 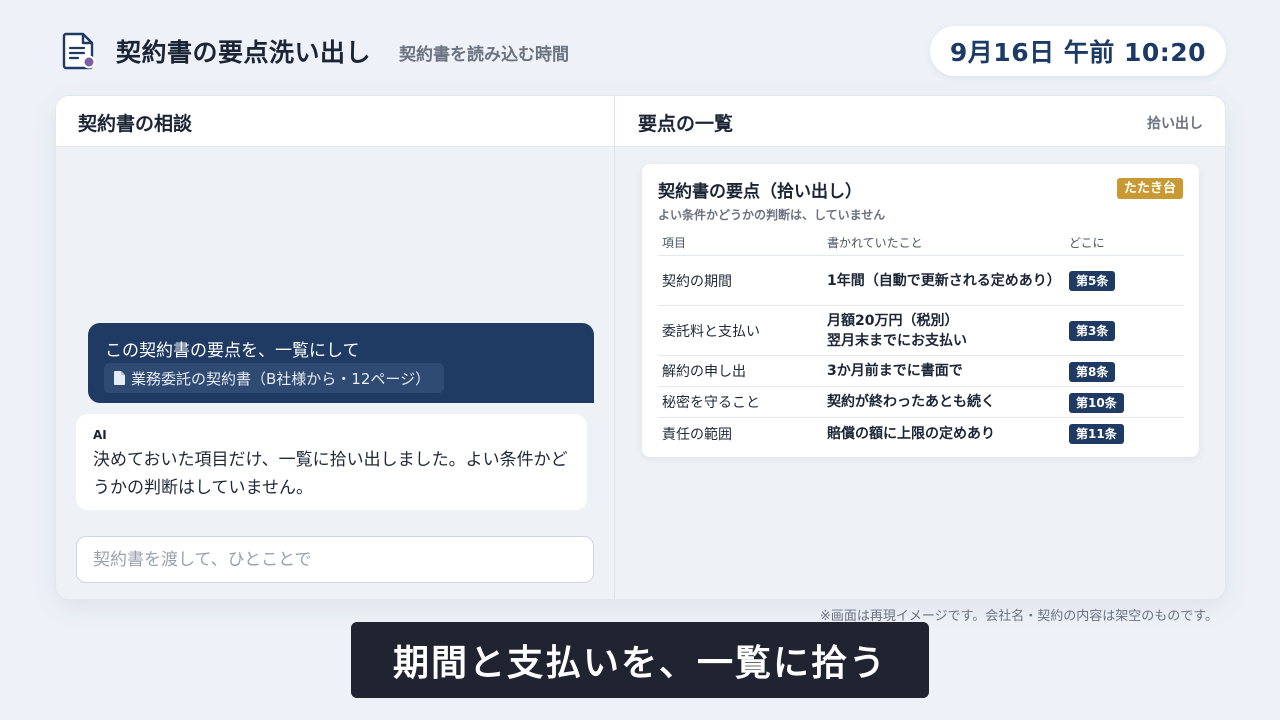 I want to click on app-subtitle: 契約書を読み込む時間, so click(x=484, y=55).